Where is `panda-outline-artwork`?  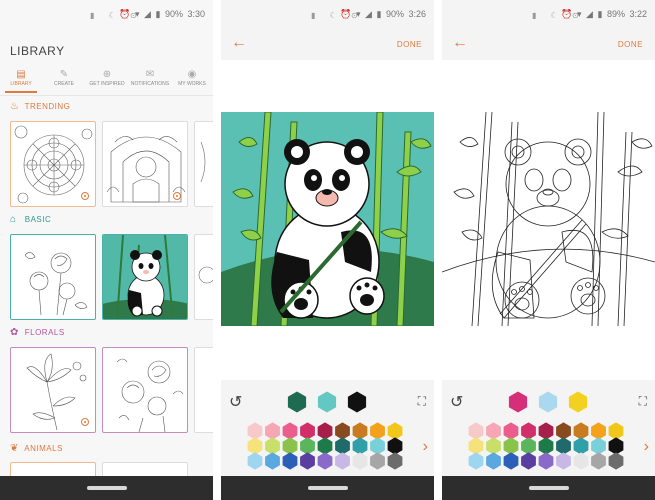 panda-outline-artwork is located at coordinates (548, 219).